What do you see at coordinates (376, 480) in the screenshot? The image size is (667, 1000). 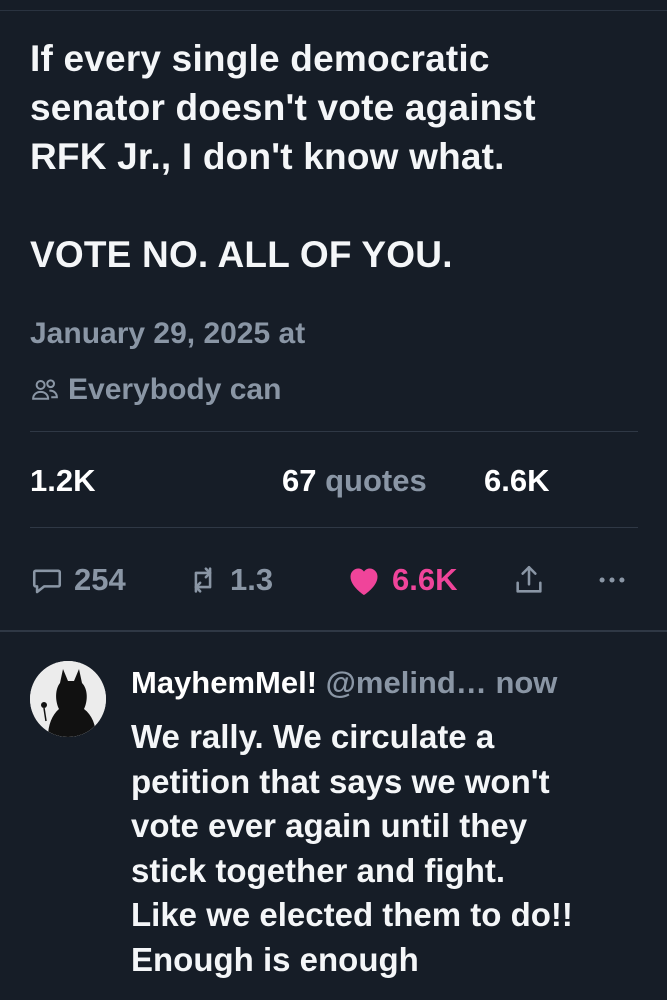 I see `quotes-label: quotes` at bounding box center [376, 480].